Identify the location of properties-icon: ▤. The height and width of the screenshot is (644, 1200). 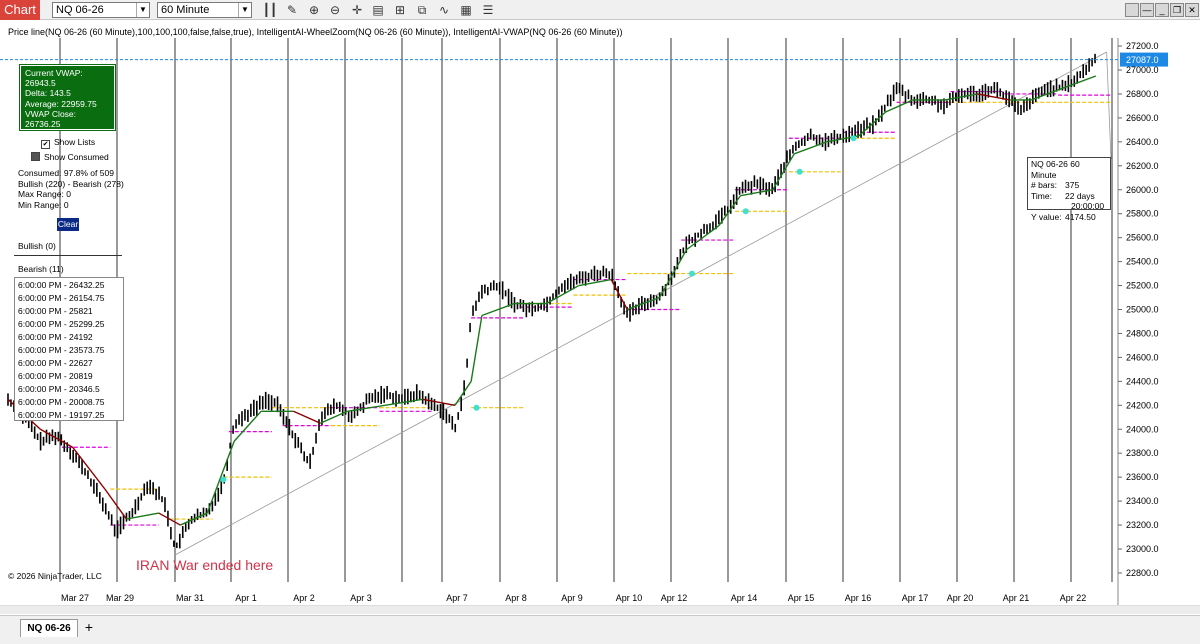
(378, 10).